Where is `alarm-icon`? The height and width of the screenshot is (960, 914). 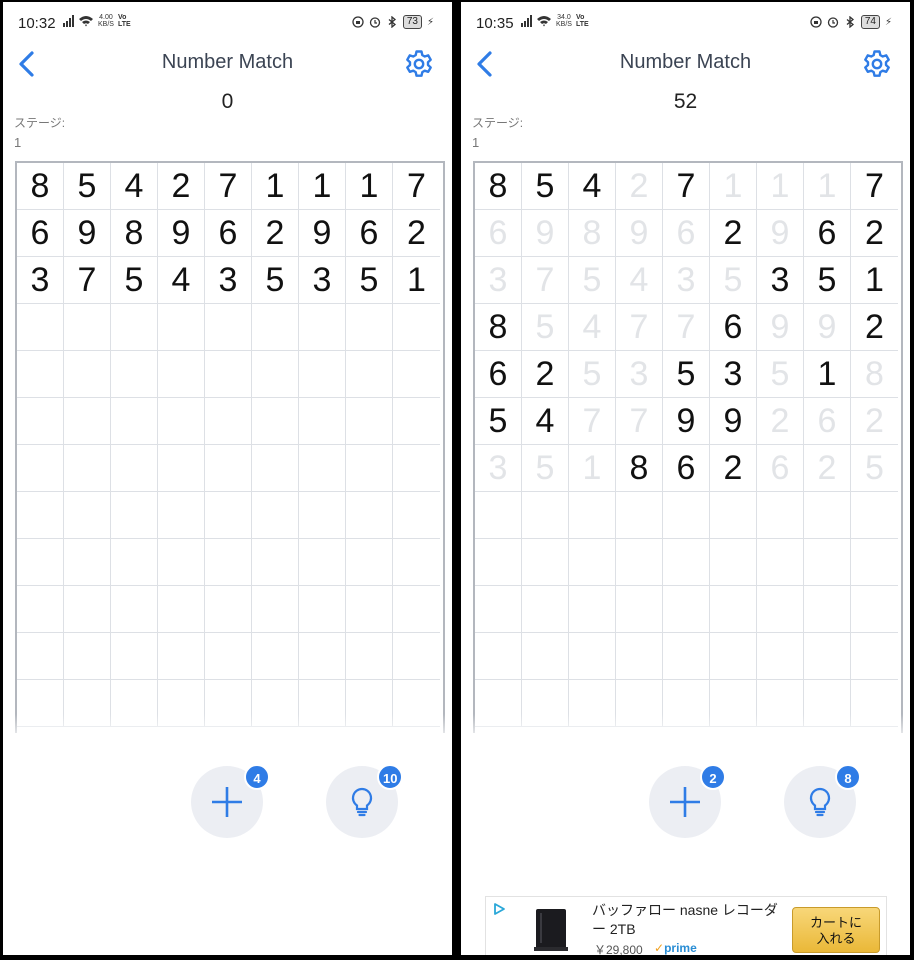 alarm-icon is located at coordinates (832, 22).